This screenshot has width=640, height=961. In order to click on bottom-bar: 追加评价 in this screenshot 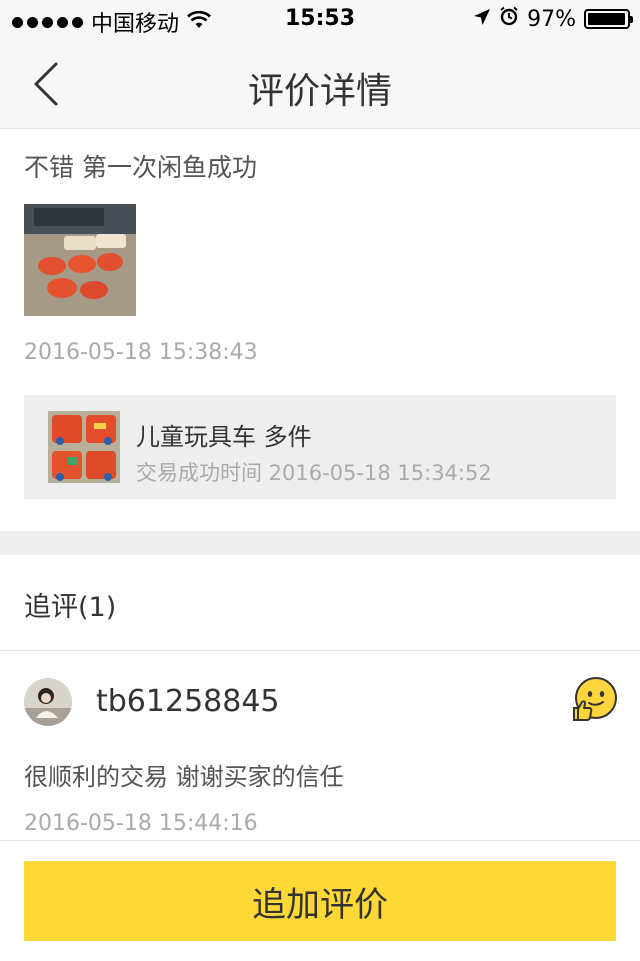, I will do `click(320, 900)`.